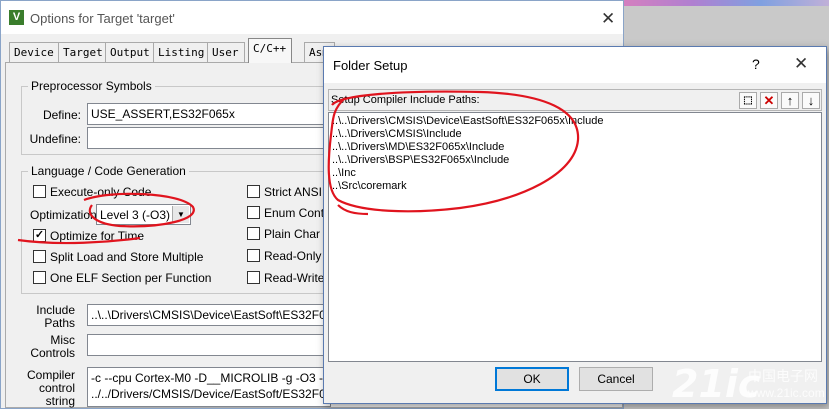 The image size is (829, 409). Describe the element at coordinates (575, 173) in the screenshot. I see `list-item: ..\Inc` at that location.